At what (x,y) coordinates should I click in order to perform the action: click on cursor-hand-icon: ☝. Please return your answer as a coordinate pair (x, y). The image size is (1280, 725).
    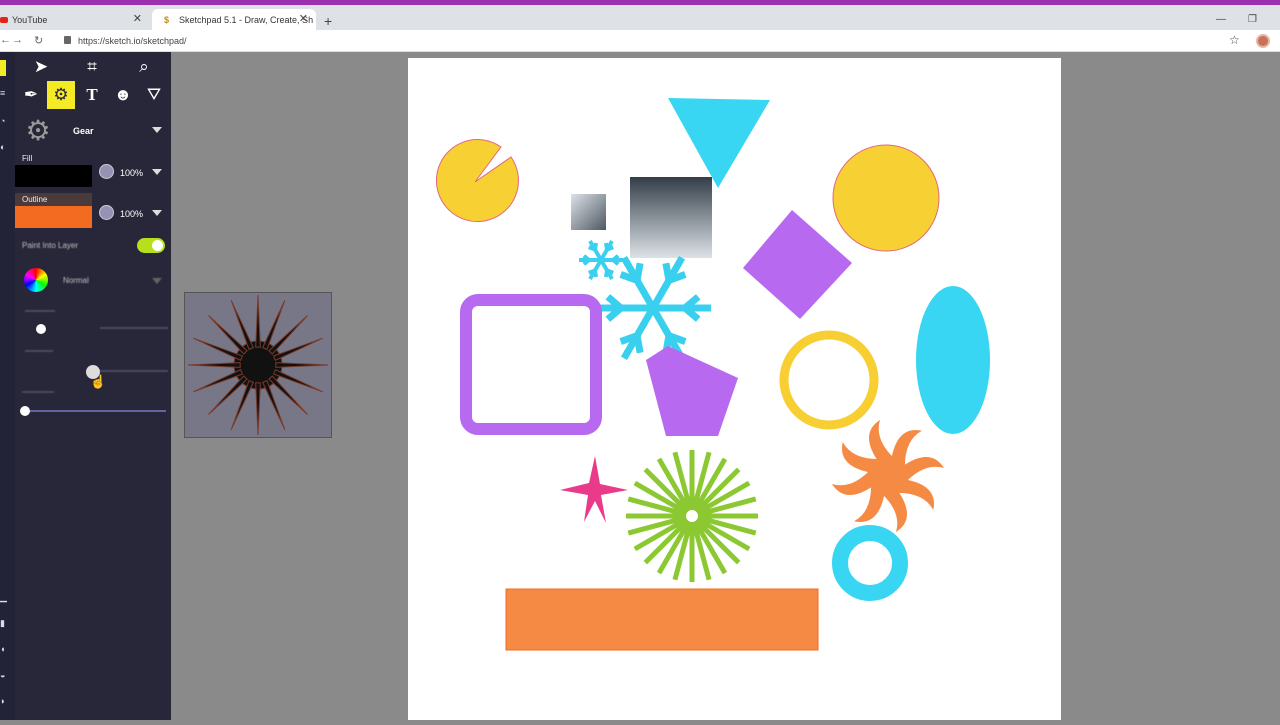
    Looking at the image, I should click on (98, 381).